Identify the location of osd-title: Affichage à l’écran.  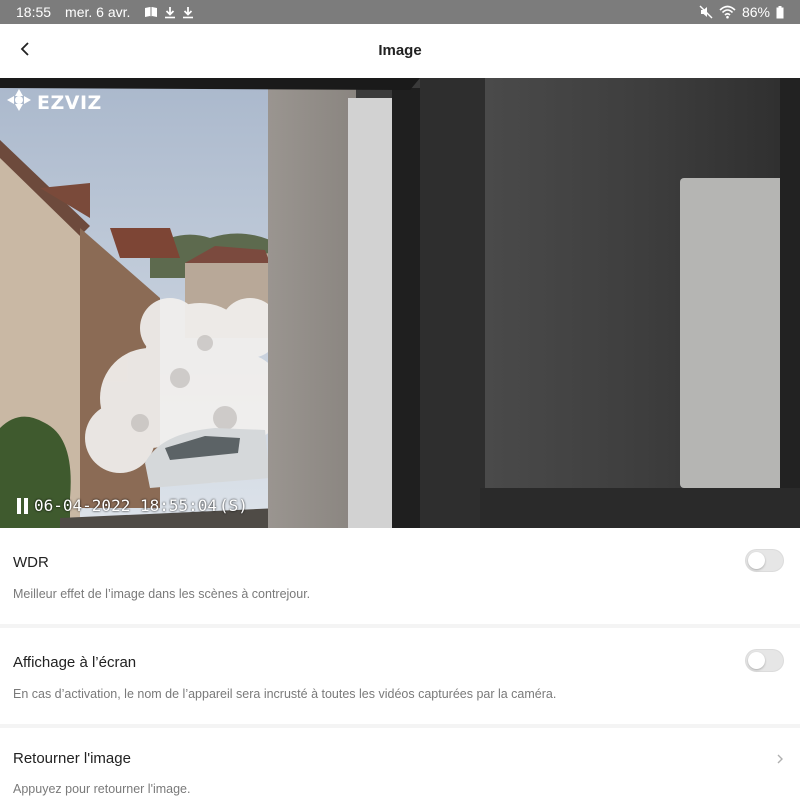
(75, 662).